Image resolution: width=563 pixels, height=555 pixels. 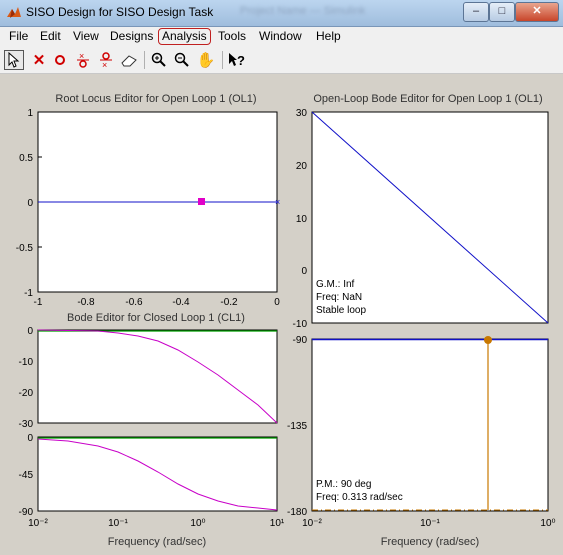 I want to click on rl-ytick-label: 0, so click(x=30, y=203).